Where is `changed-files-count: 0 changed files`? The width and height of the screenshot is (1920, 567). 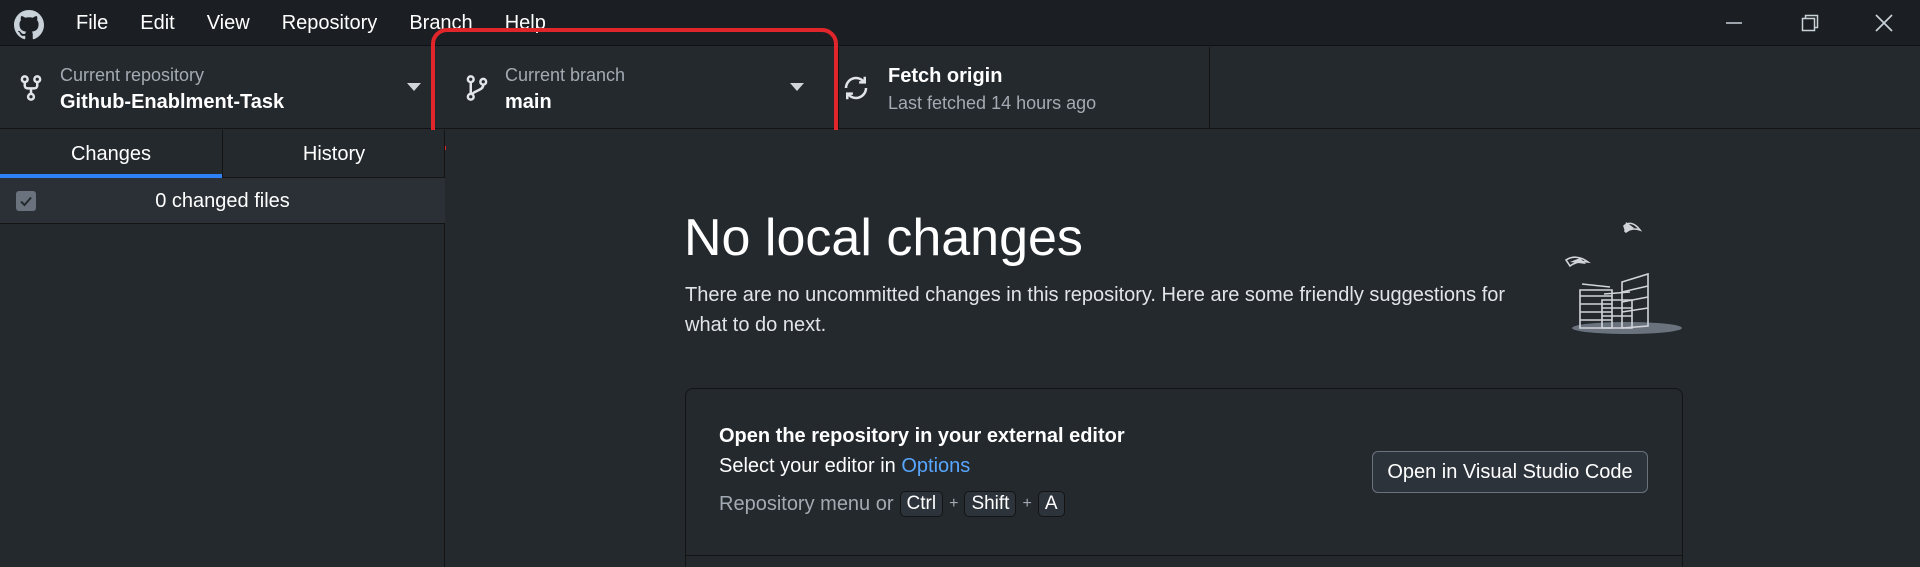 changed-files-count: 0 changed files is located at coordinates (222, 201).